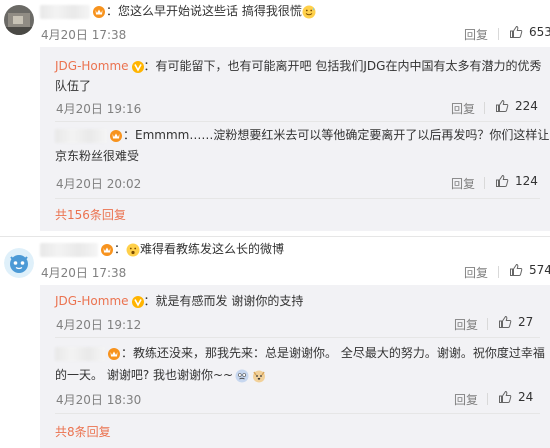  Describe the element at coordinates (526, 397) in the screenshot. I see `like-count: 24` at that location.